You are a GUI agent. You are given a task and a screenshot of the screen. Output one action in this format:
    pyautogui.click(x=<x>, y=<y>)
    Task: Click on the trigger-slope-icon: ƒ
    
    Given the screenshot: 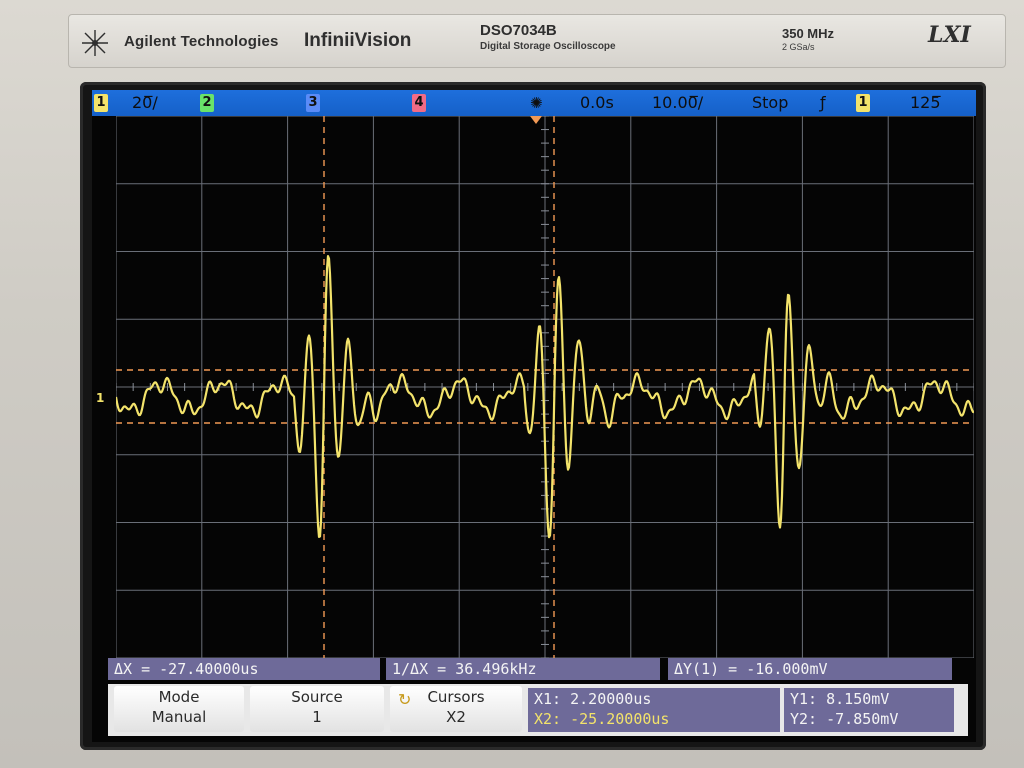 What is the action you would take?
    pyautogui.click(x=823, y=102)
    